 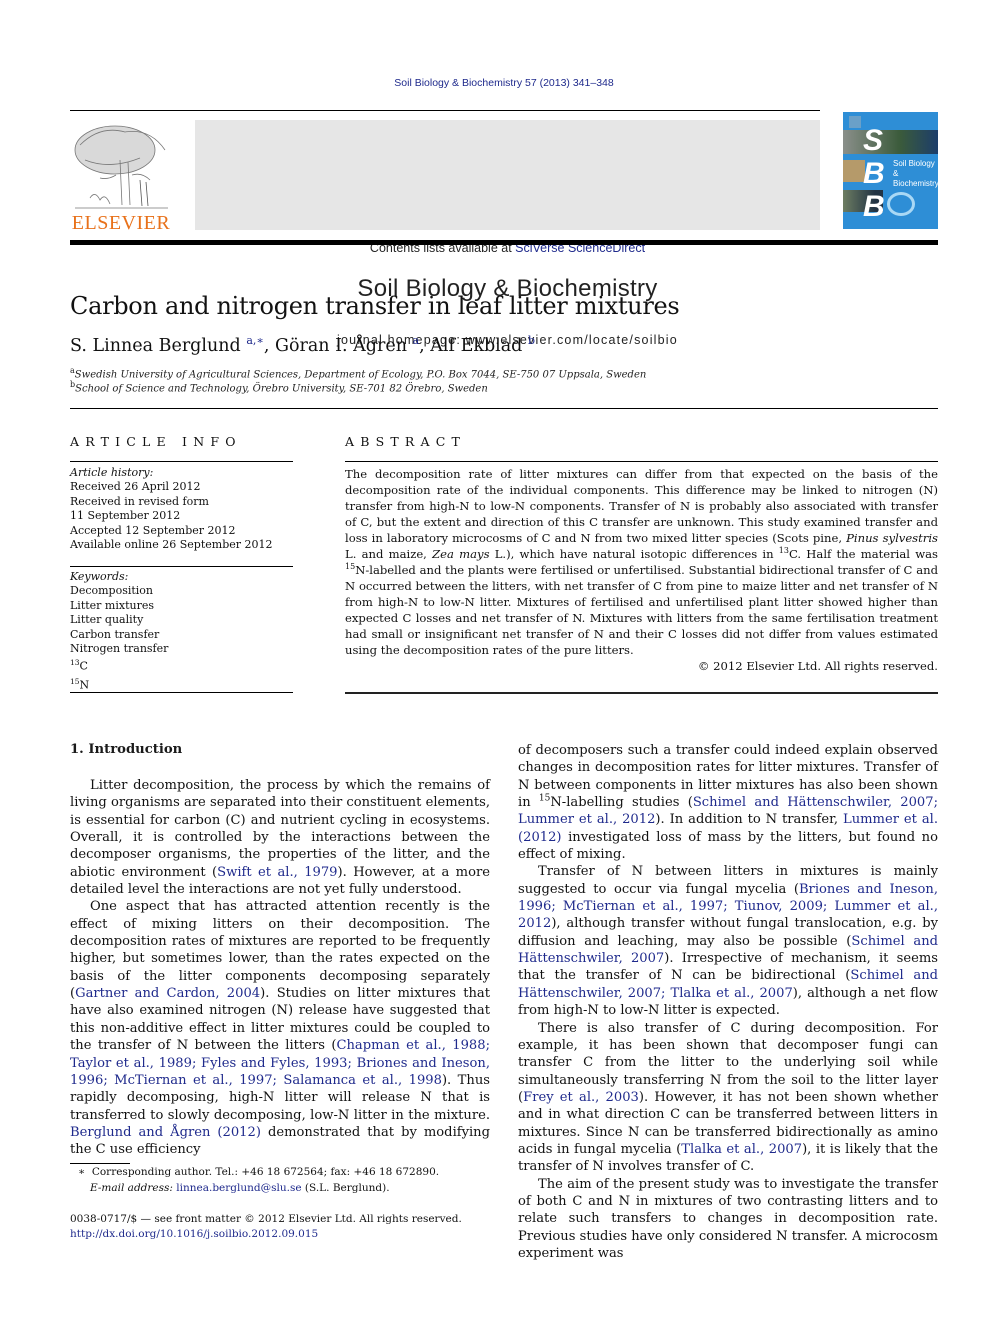 I want to click on email-suffix: (S.L. Berglund)., so click(x=345, y=1187).